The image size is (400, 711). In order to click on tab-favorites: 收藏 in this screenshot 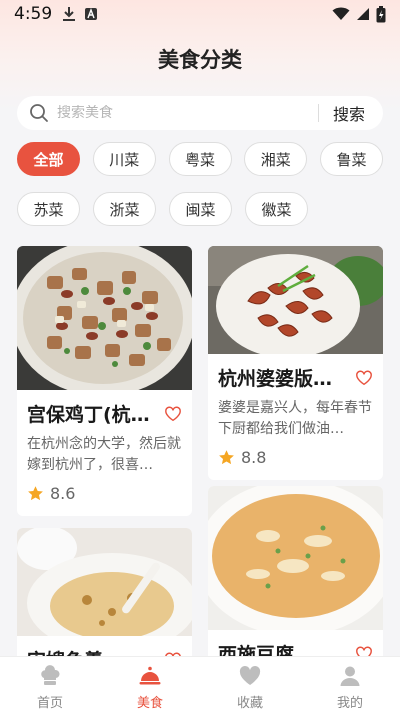, I will do `click(250, 684)`.